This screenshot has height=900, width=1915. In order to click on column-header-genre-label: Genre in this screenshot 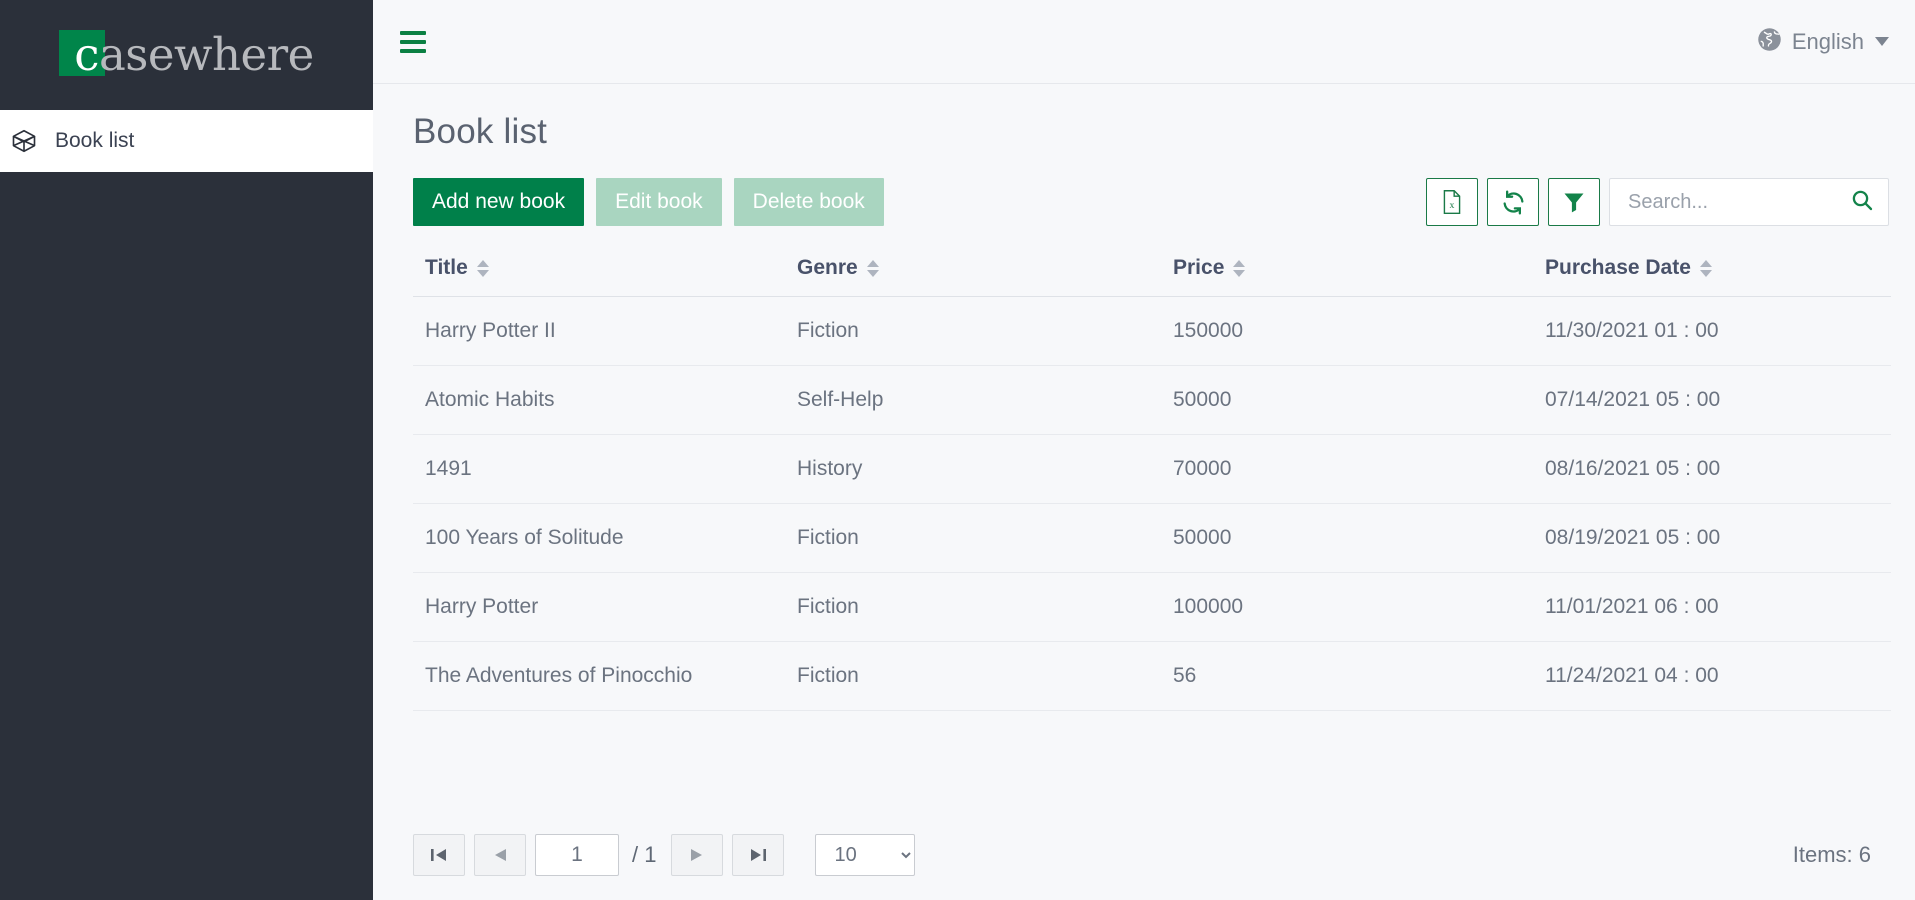, I will do `click(827, 267)`.